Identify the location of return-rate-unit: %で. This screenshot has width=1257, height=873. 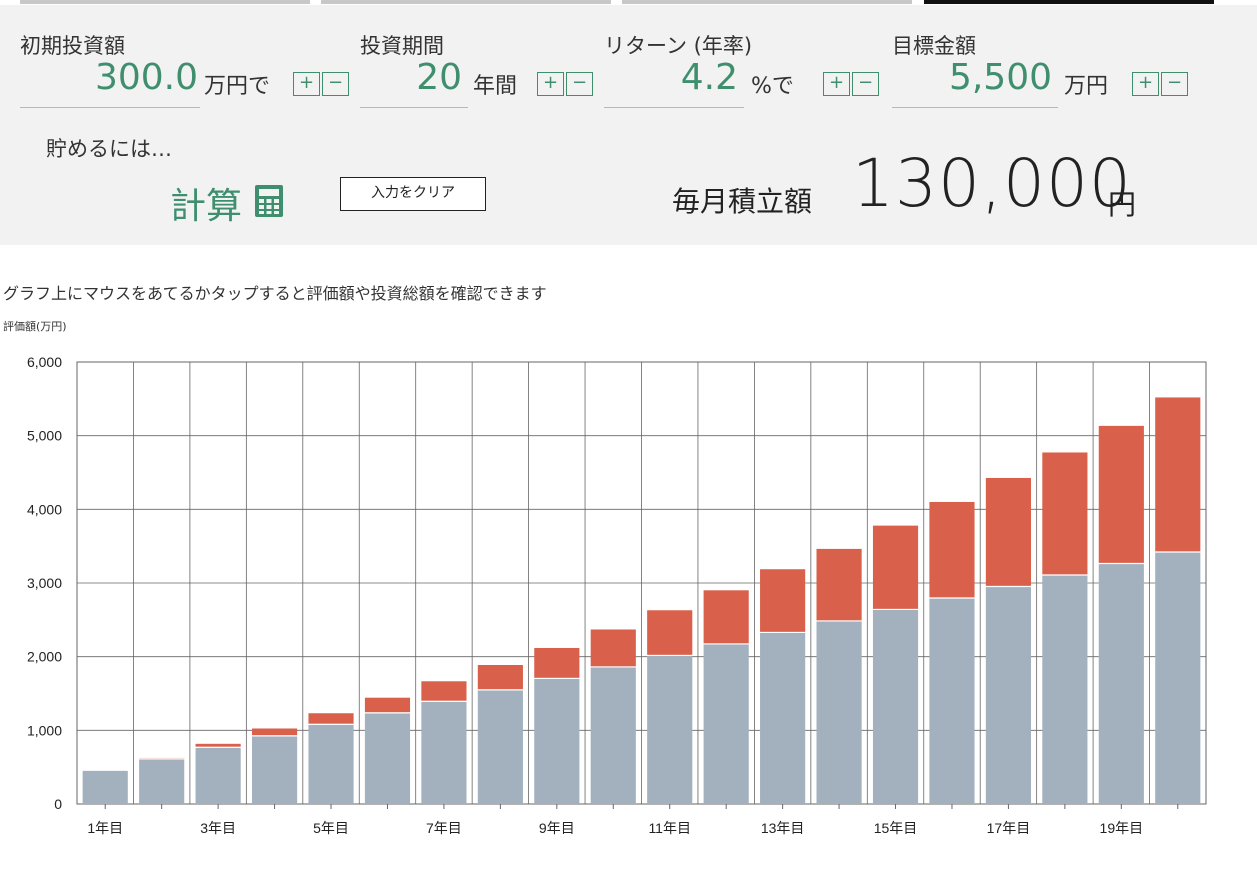
(772, 86).